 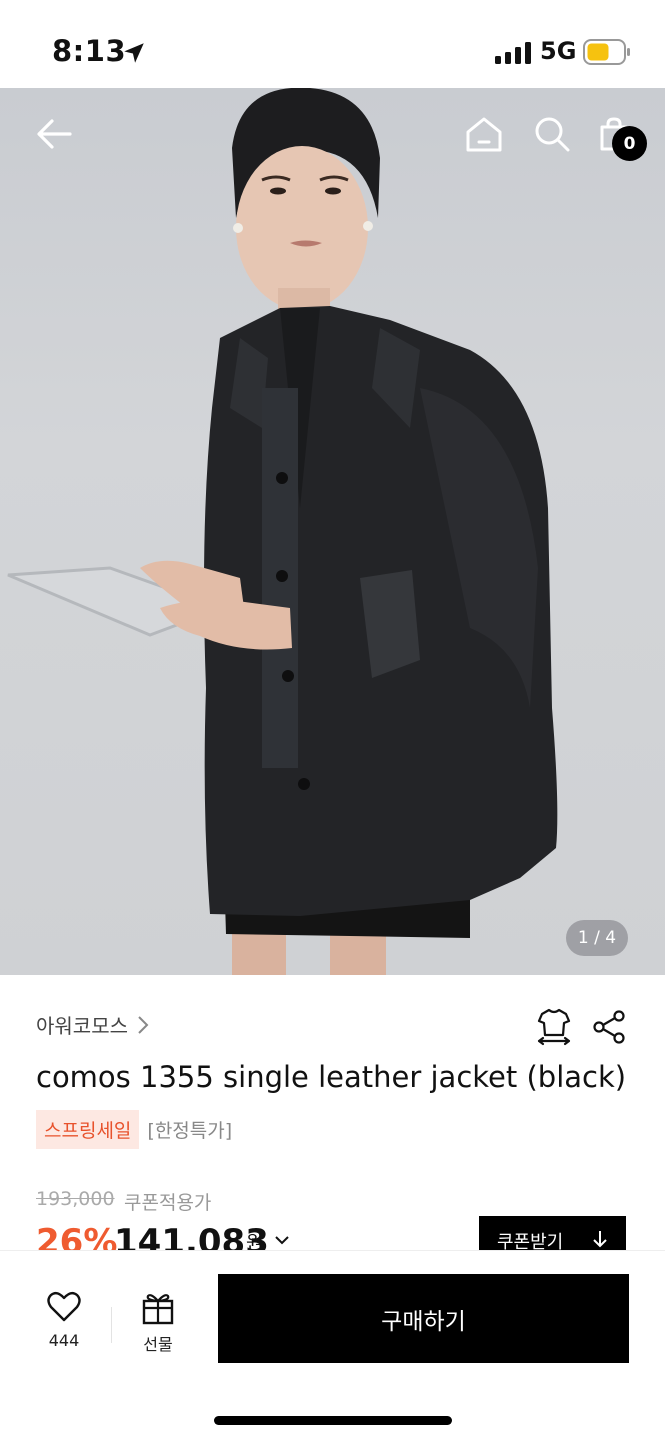 I want to click on network-label: 5G, so click(x=558, y=51).